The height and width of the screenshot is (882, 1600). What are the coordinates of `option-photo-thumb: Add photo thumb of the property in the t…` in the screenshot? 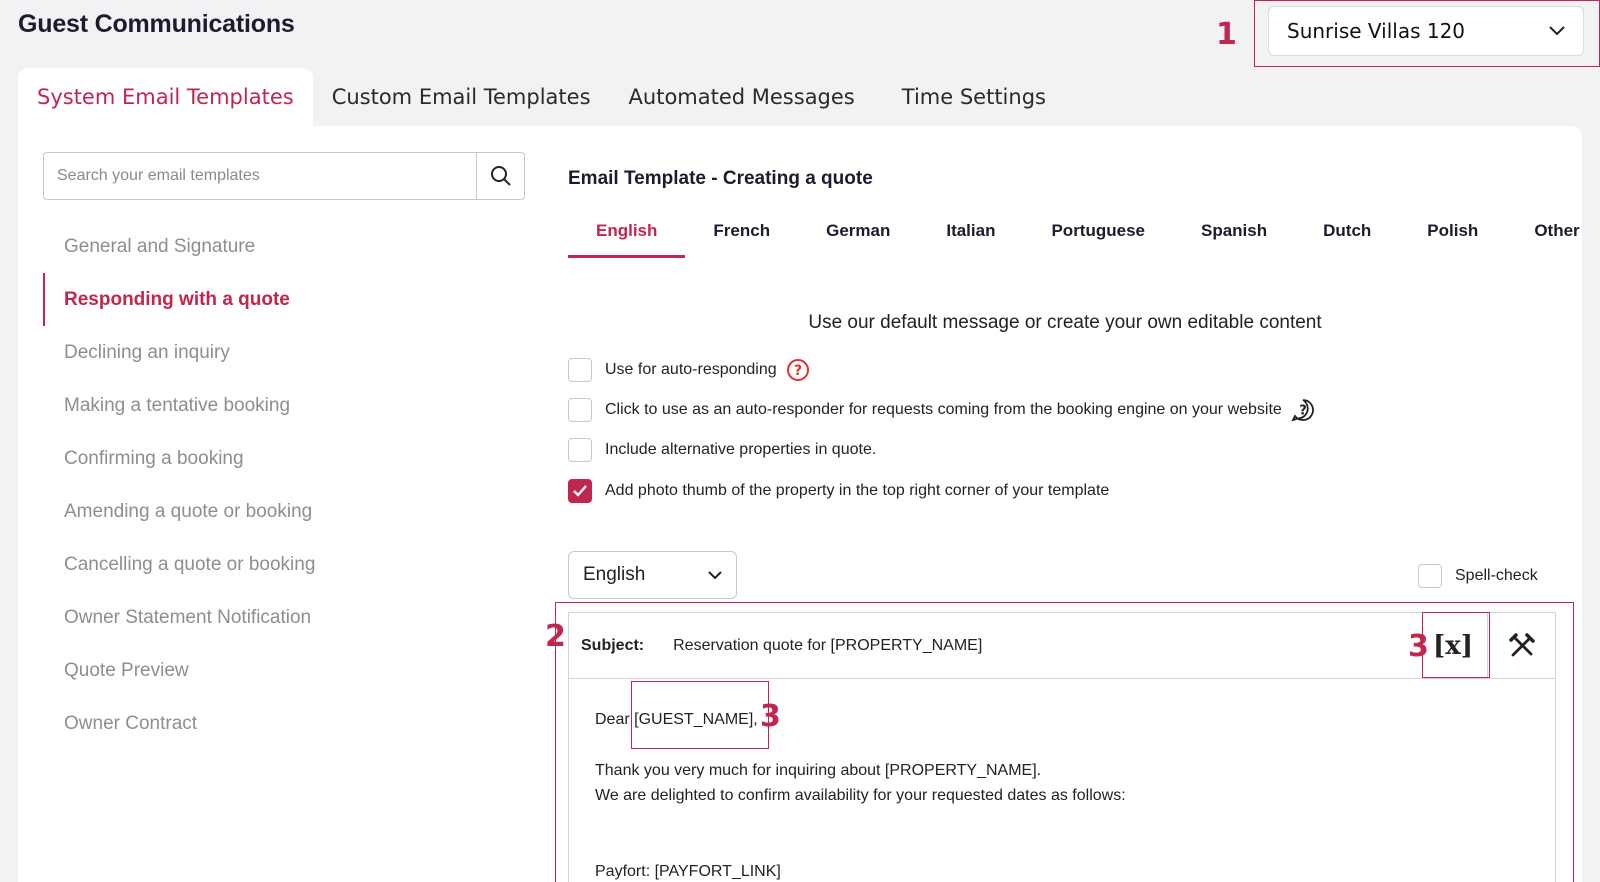 It's located at (838, 491).